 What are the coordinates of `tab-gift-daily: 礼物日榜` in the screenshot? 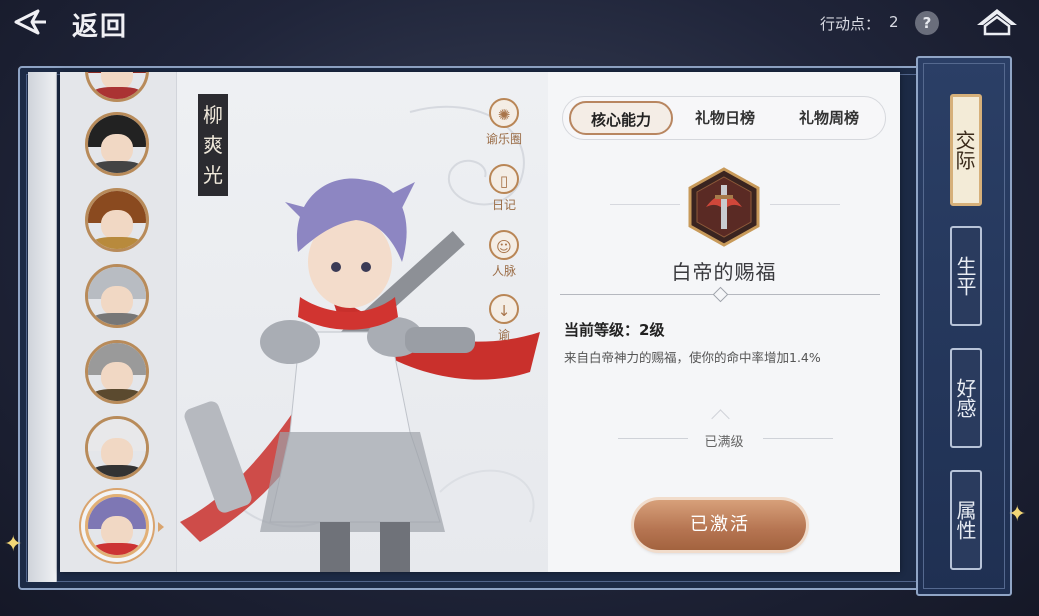 It's located at (725, 118).